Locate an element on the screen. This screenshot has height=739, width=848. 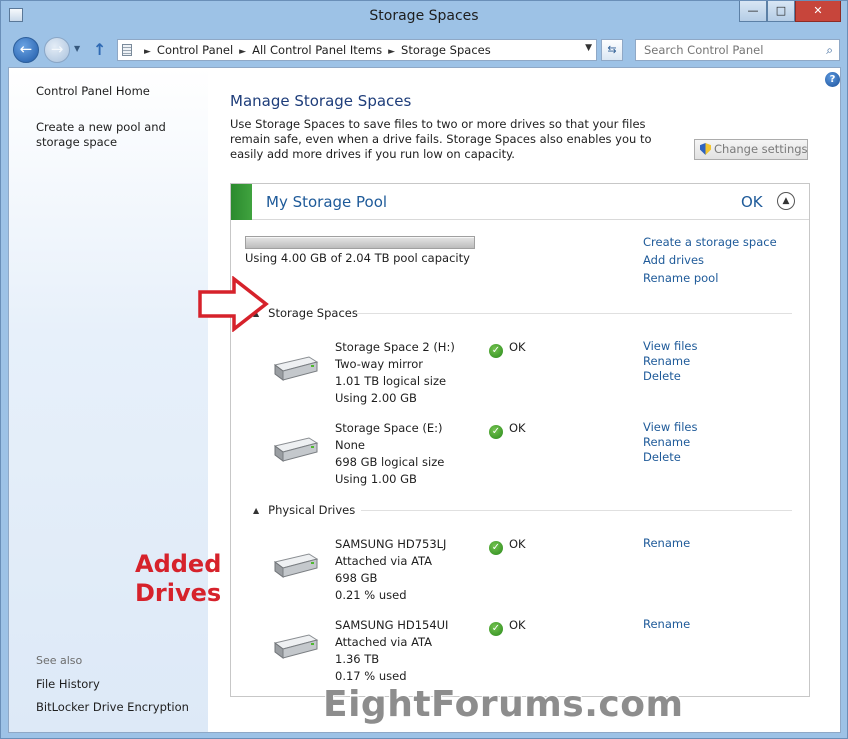
breadcrumb-all-items: All Control Panel Items is located at coordinates (317, 50).